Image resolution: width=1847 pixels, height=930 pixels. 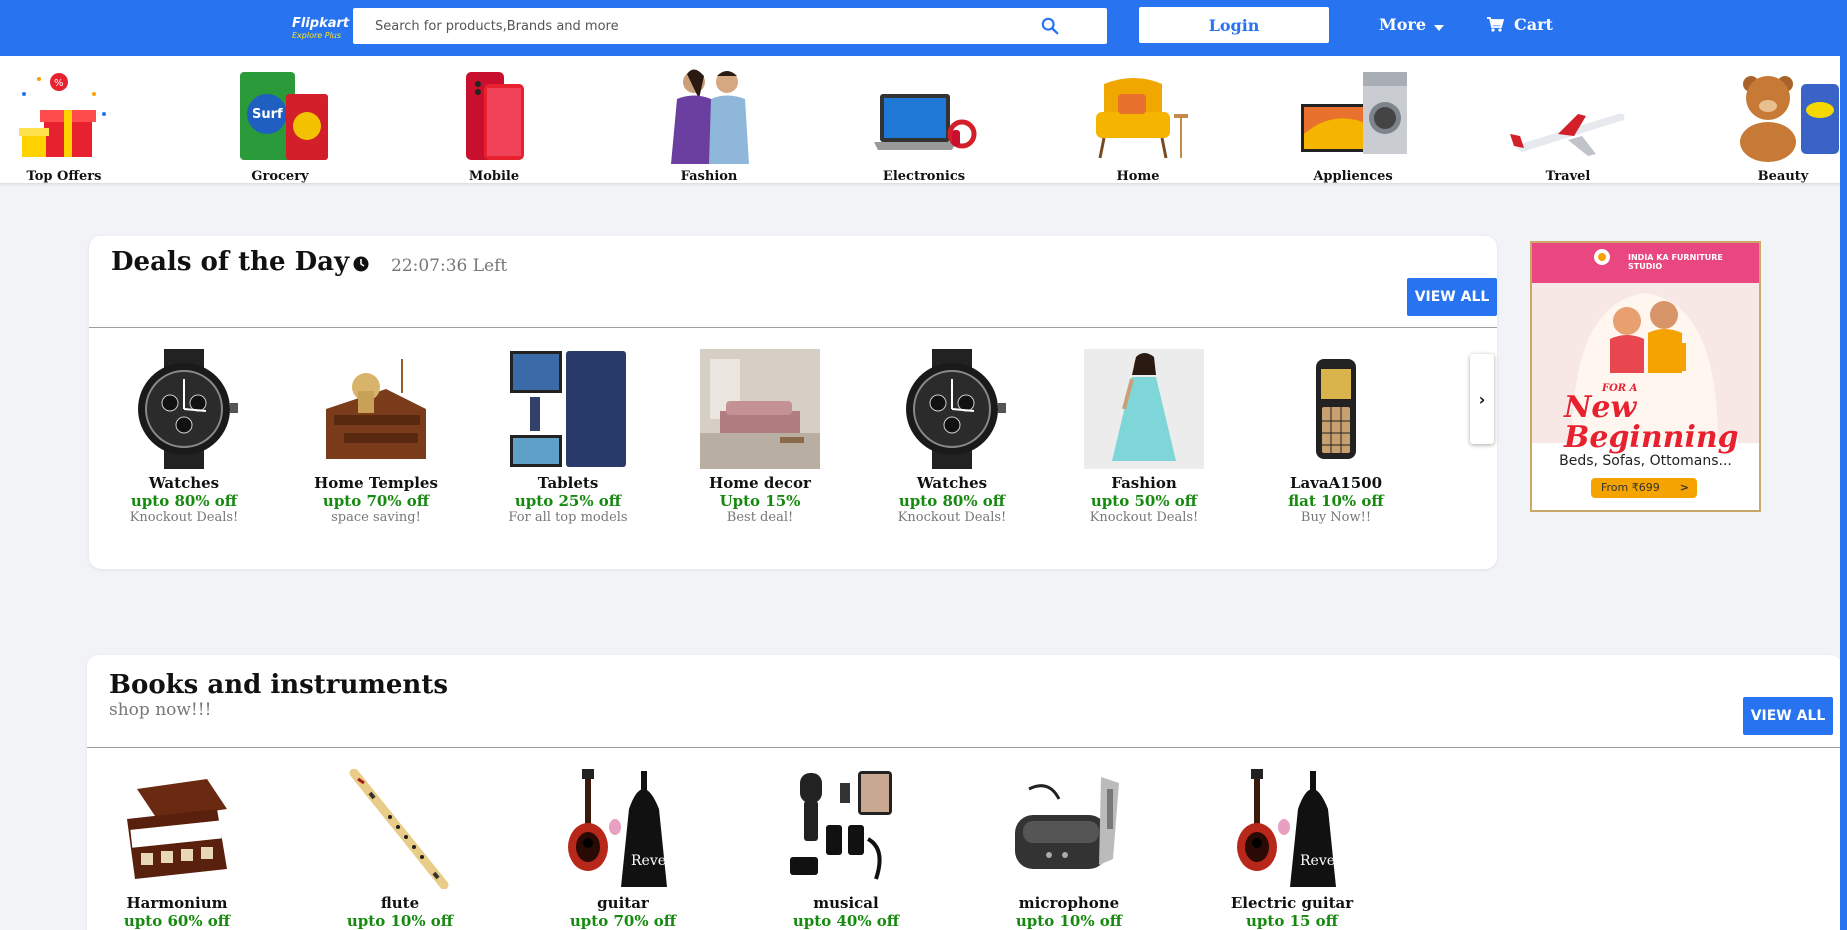 What do you see at coordinates (760, 437) in the screenshot?
I see `deal-product-card: Home decor Upto 15% Best deal!` at bounding box center [760, 437].